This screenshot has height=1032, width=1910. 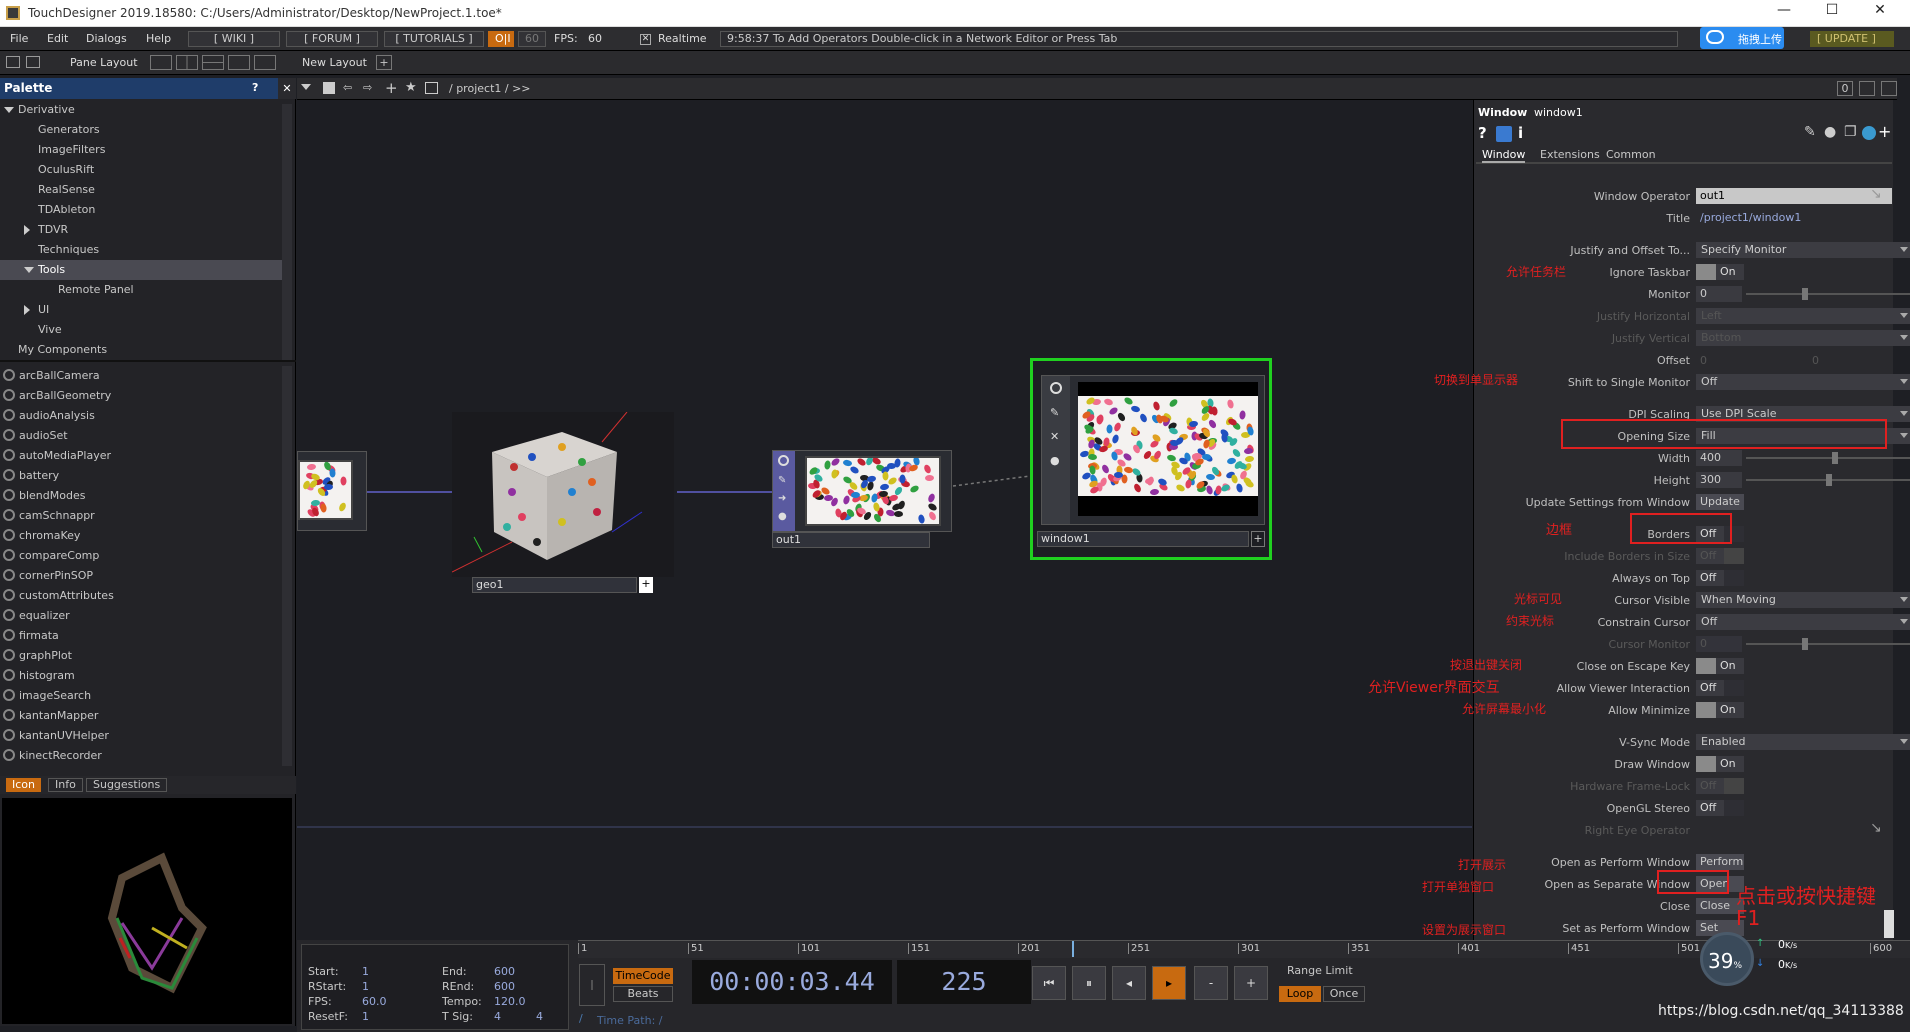 What do you see at coordinates (158, 38) in the screenshot?
I see `menu-help: Help` at bounding box center [158, 38].